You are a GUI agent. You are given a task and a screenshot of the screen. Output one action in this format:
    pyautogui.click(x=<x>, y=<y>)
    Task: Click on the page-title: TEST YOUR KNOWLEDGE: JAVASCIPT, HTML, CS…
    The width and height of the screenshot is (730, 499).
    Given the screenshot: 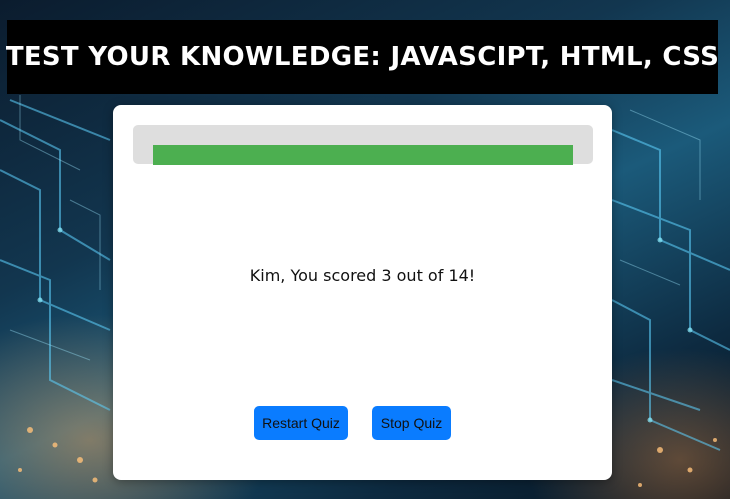 What is the action you would take?
    pyautogui.click(x=362, y=57)
    